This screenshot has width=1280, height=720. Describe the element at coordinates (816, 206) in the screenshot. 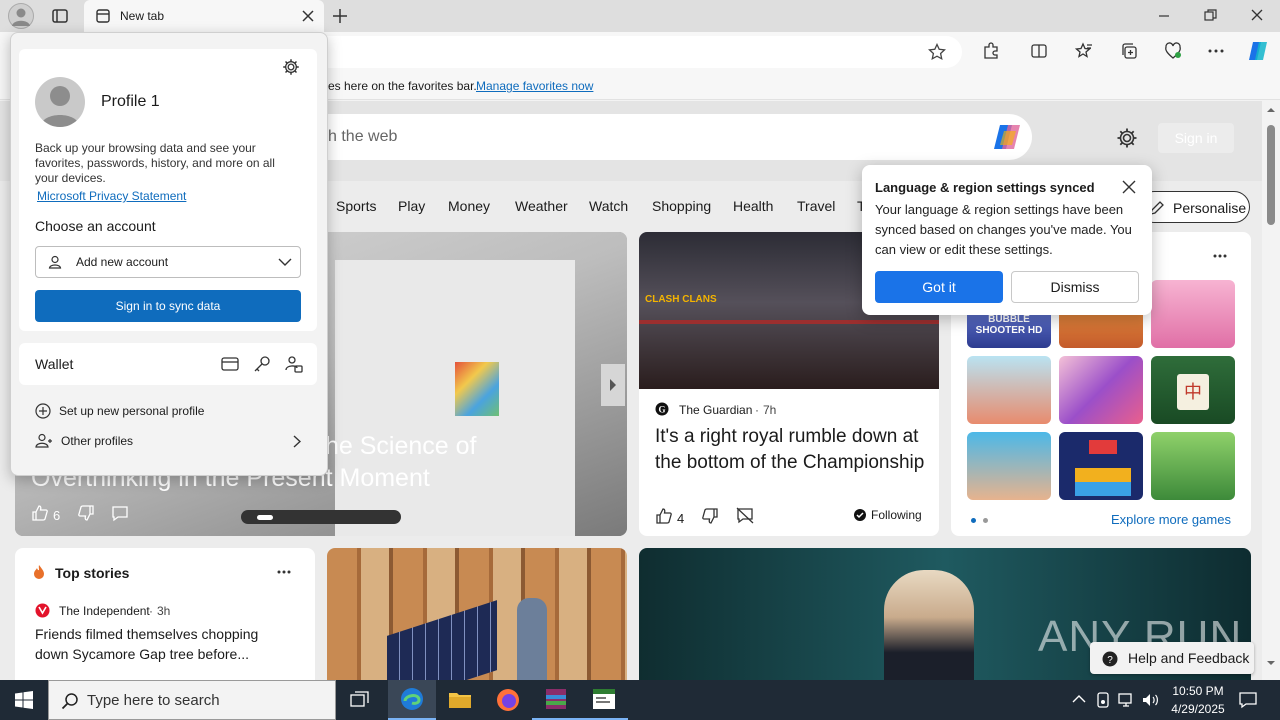

I see `category-travel: Travel` at that location.